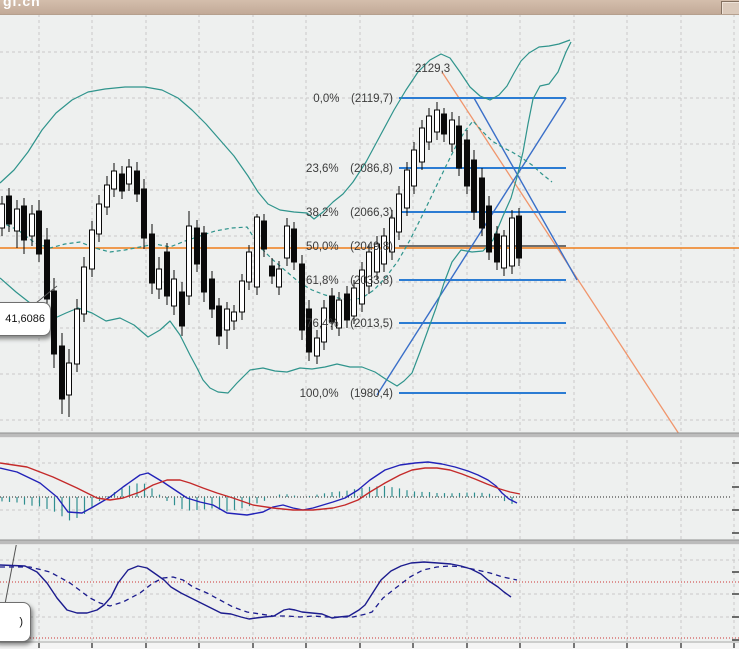 This screenshot has width=739, height=649. I want to click on window-titlebar: gi.ch, so click(369, 7).